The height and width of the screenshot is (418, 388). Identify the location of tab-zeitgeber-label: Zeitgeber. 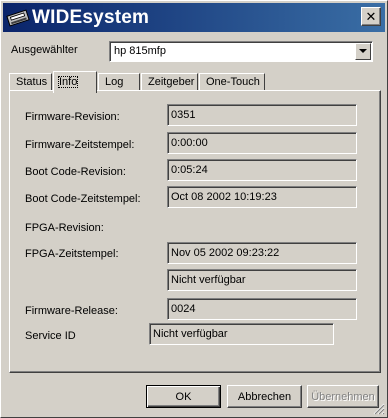
(171, 82).